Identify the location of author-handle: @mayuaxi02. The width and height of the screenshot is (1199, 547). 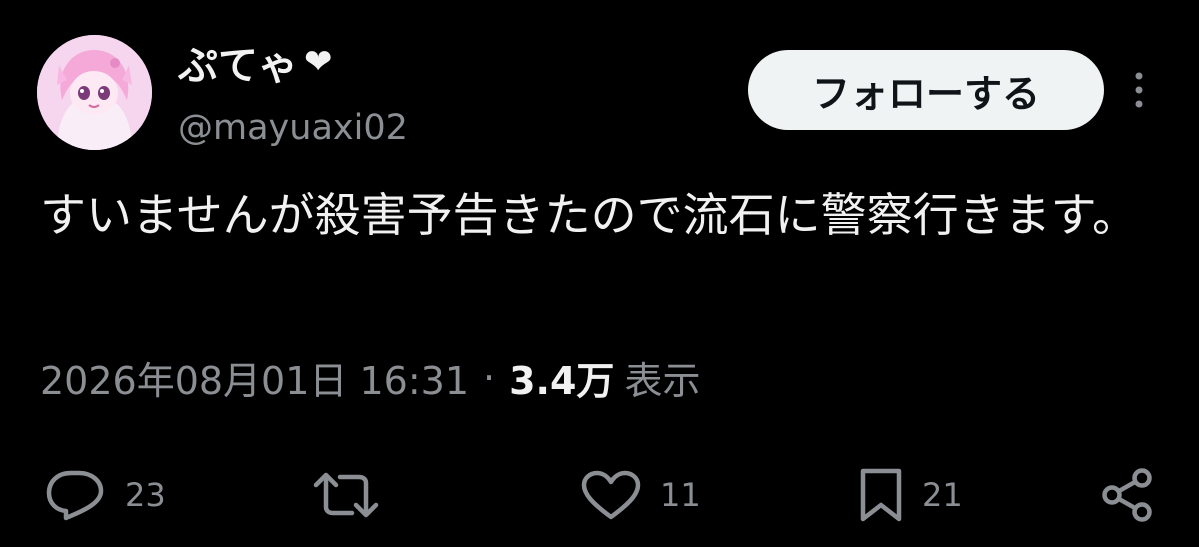
(293, 128).